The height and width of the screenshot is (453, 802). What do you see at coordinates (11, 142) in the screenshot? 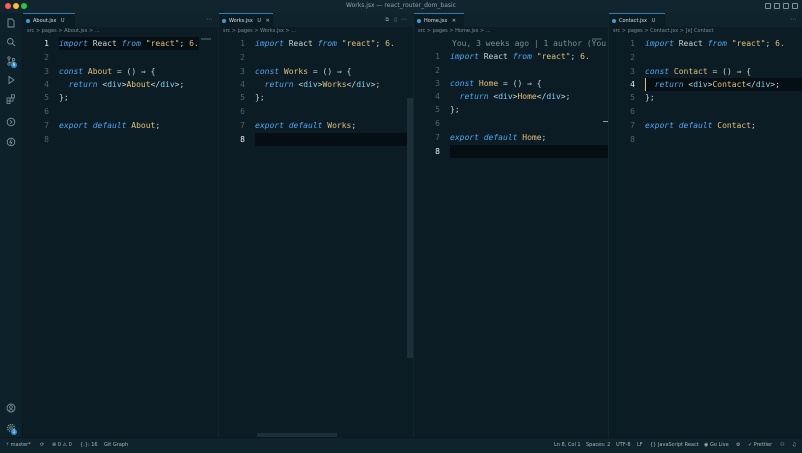
I see `thunder-icon` at bounding box center [11, 142].